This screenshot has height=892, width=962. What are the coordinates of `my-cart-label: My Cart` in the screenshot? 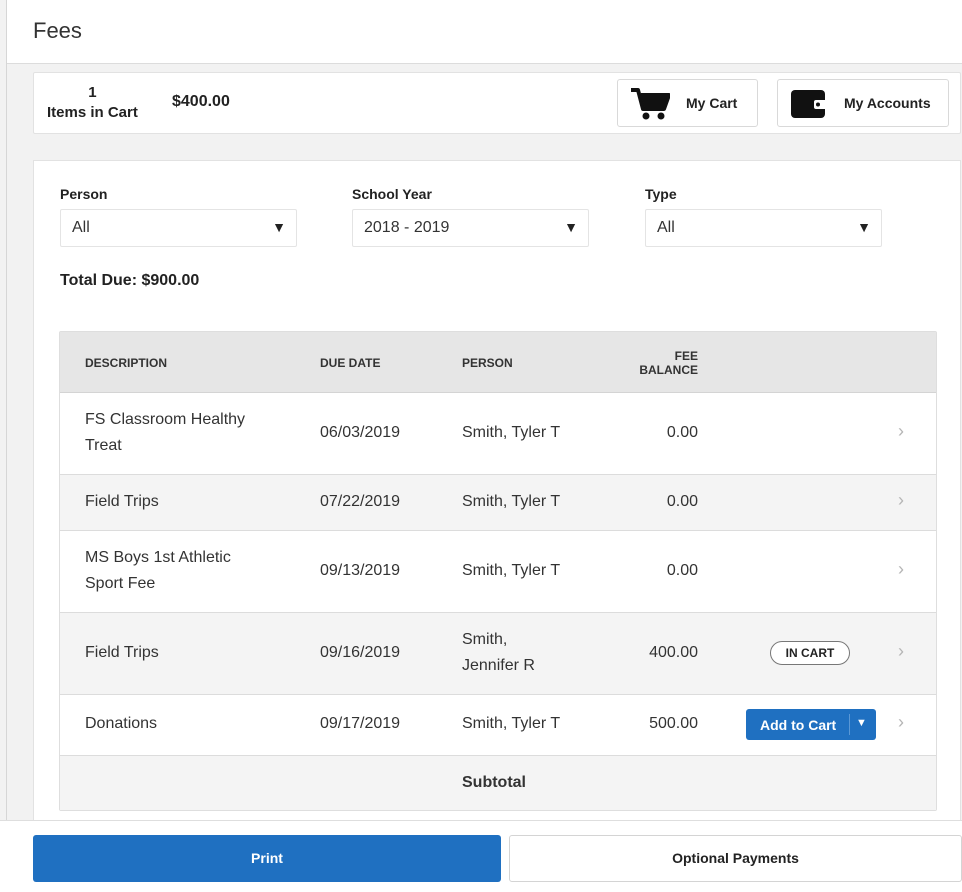 It's located at (712, 103).